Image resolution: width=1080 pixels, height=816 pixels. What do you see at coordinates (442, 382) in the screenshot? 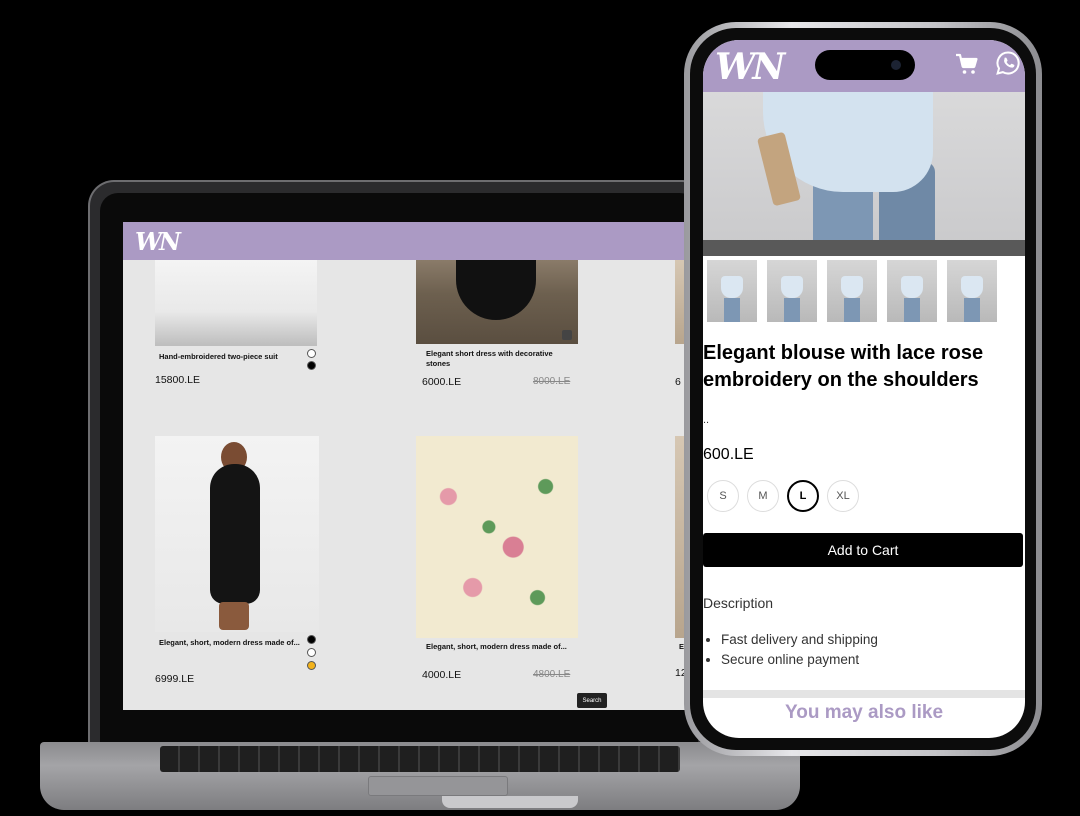
I see `product-price: 6000.LE` at bounding box center [442, 382].